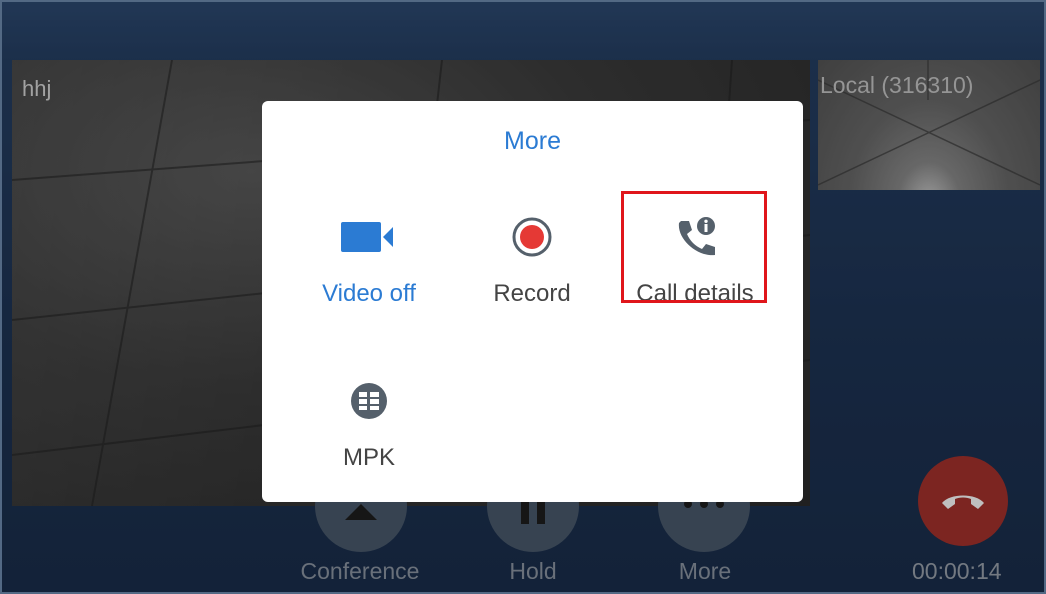 The width and height of the screenshot is (1046, 594). What do you see at coordinates (369, 293) in the screenshot?
I see `video-off-label: Video off` at bounding box center [369, 293].